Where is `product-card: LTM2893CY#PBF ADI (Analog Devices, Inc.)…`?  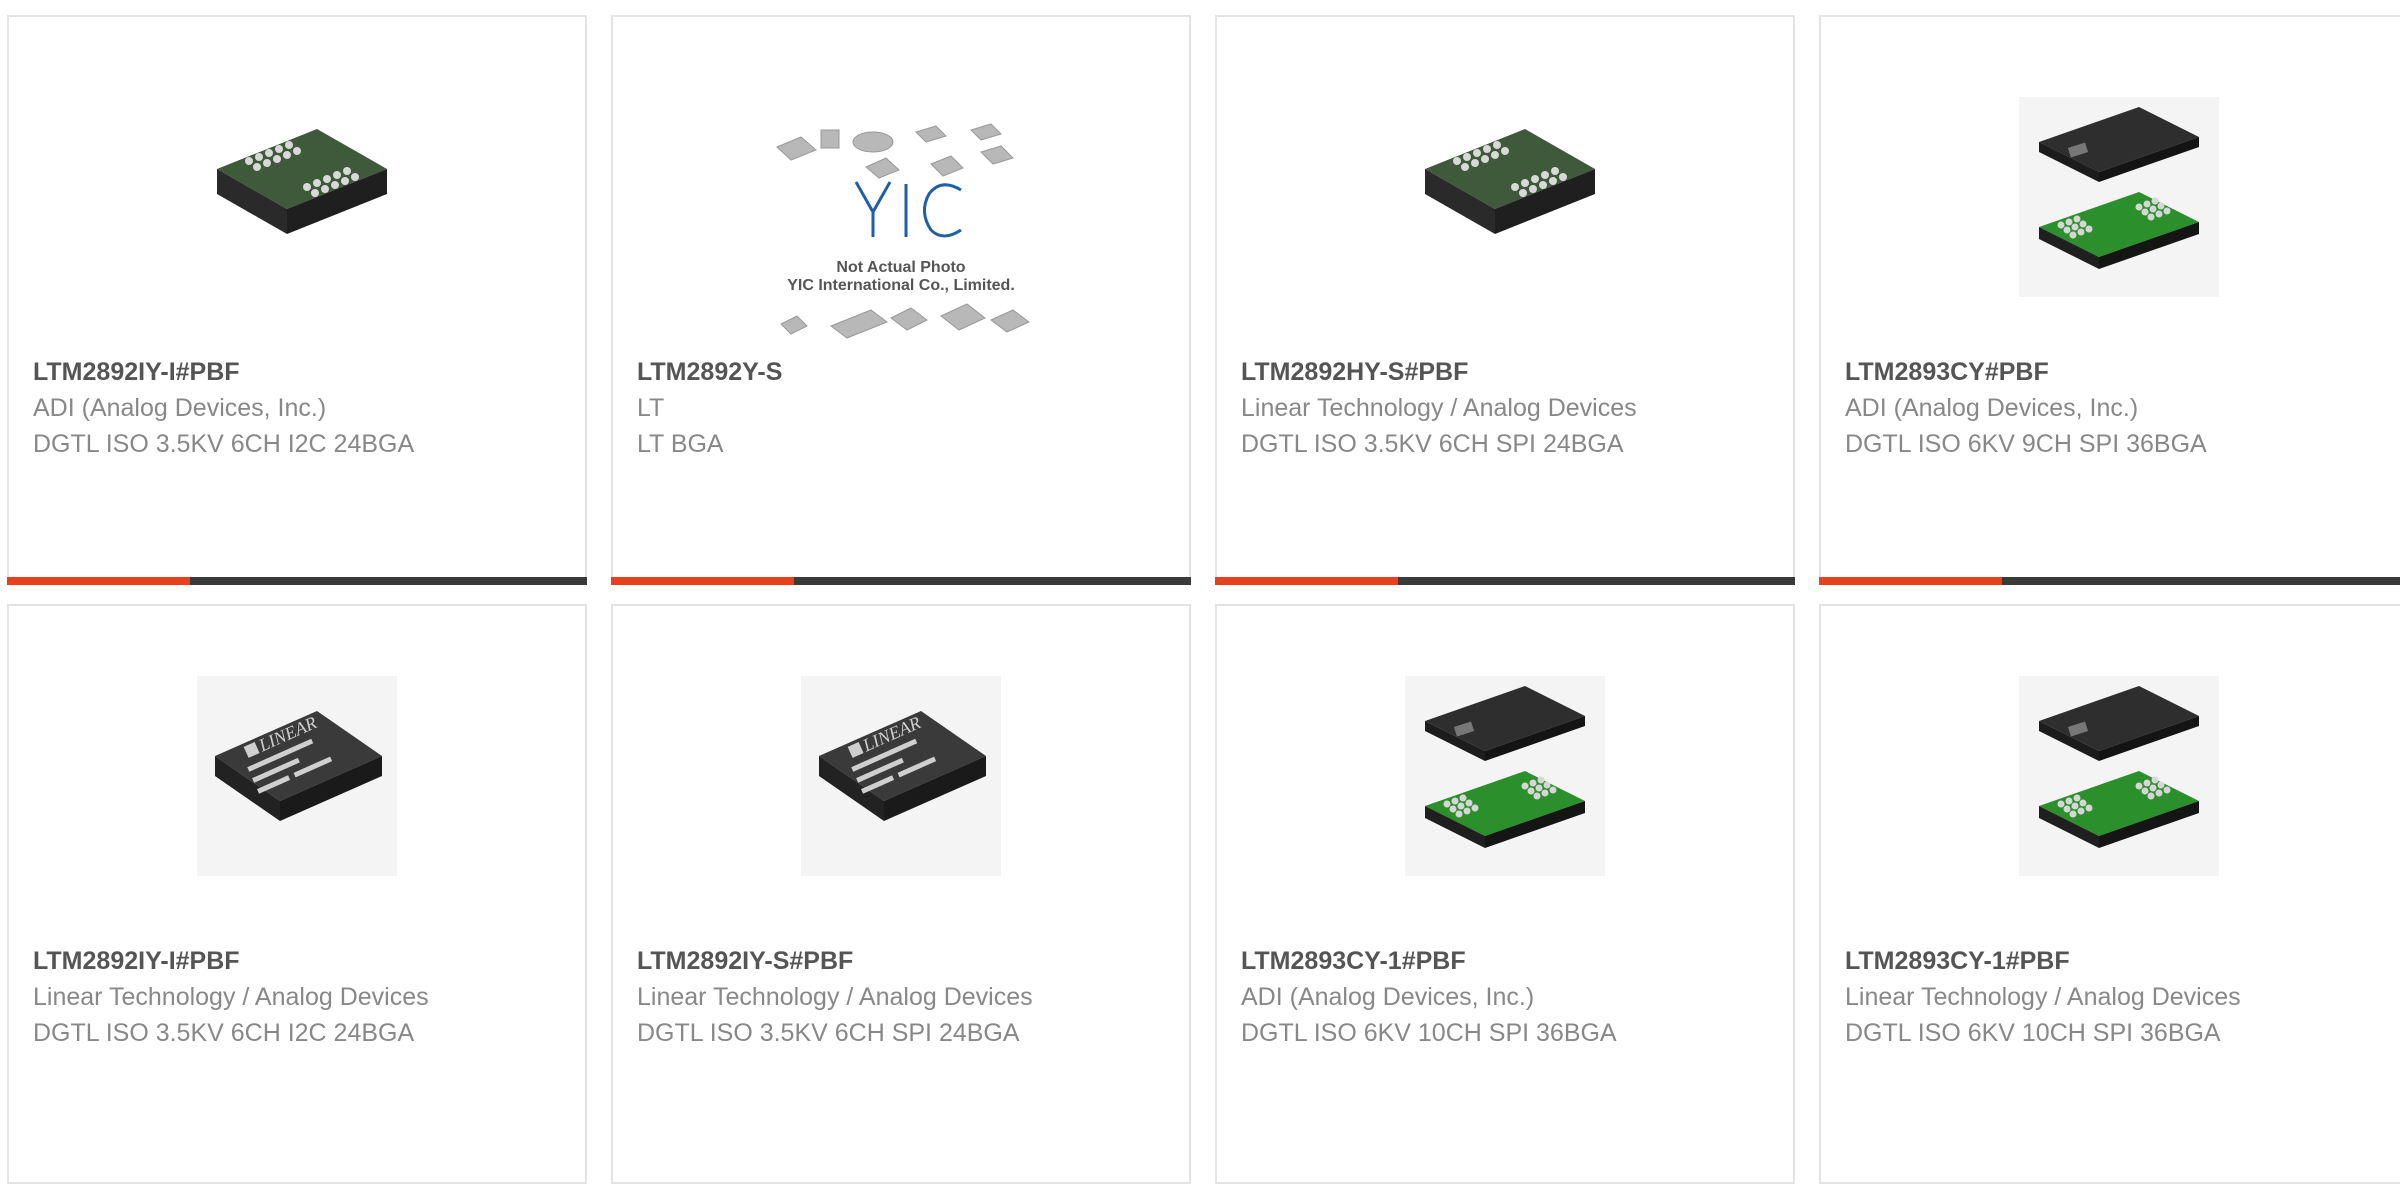 product-card: LTM2893CY#PBF ADI (Analog Devices, Inc.)… is located at coordinates (2109, 300).